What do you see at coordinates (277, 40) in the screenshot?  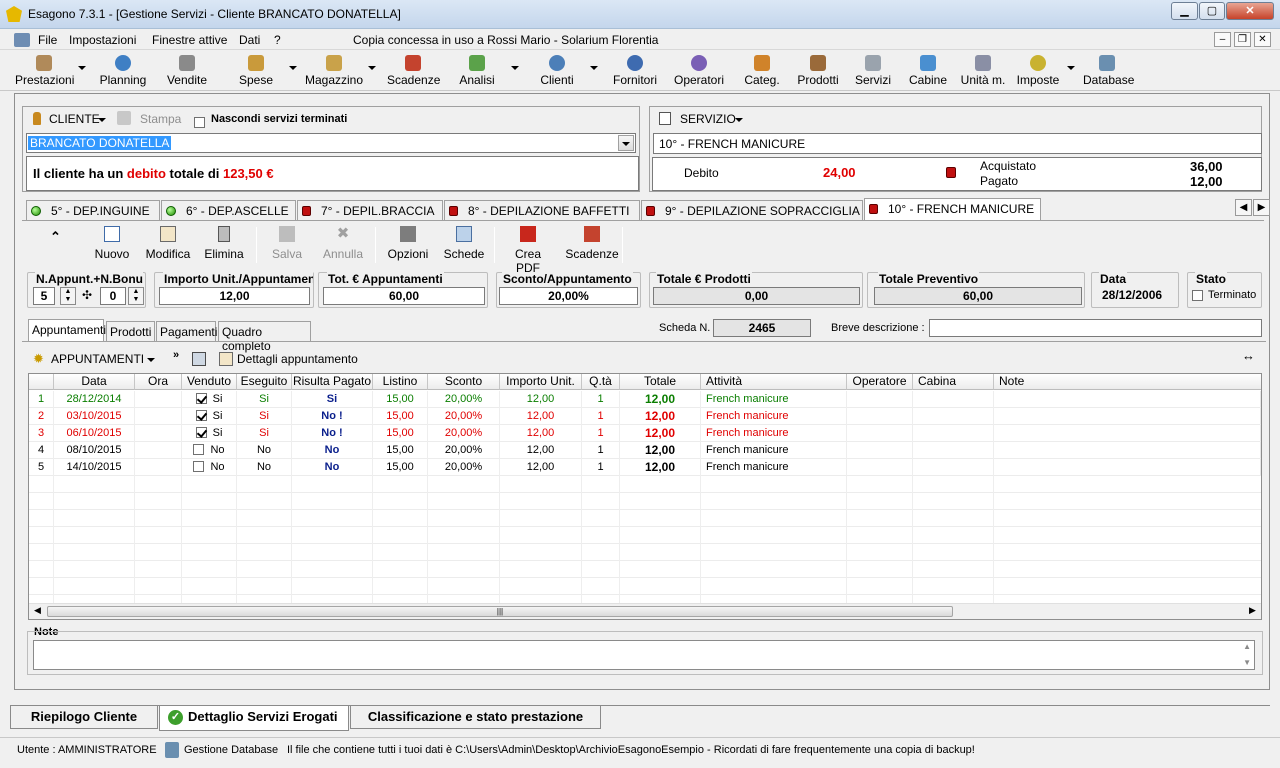 I see `menu-help: ?` at bounding box center [277, 40].